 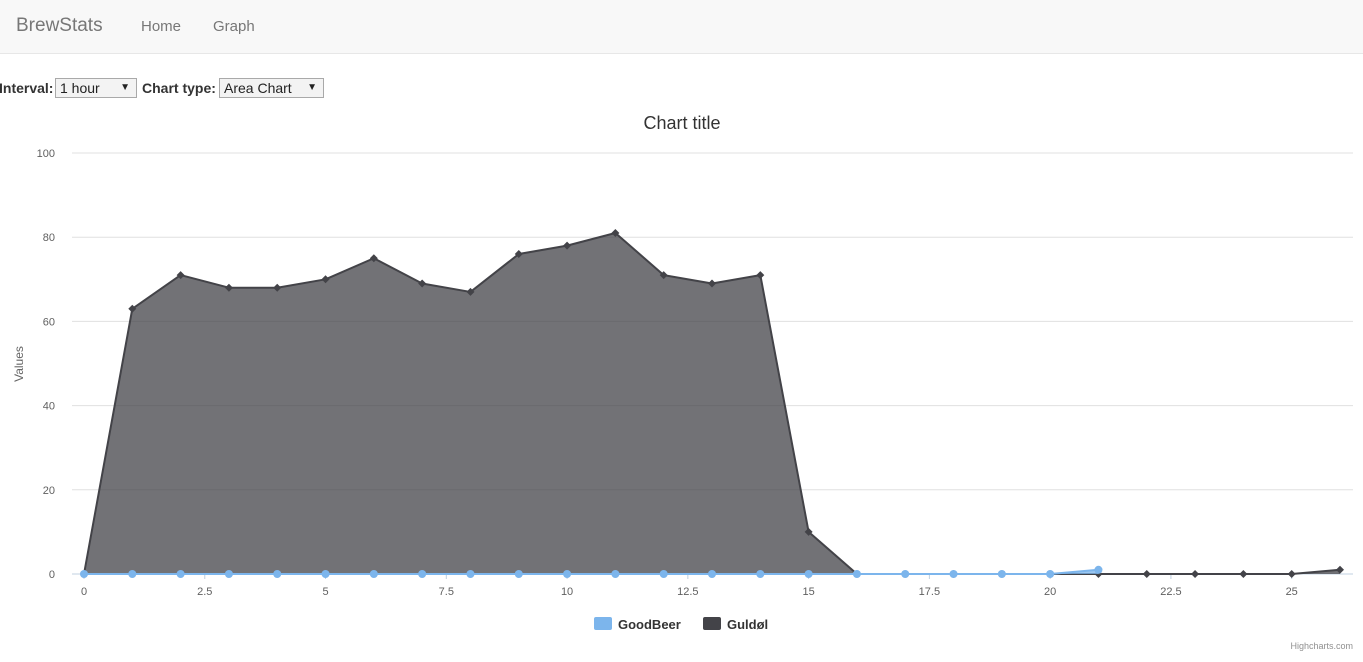 What do you see at coordinates (1170, 592) in the screenshot?
I see `x-tick-label: 22.5` at bounding box center [1170, 592].